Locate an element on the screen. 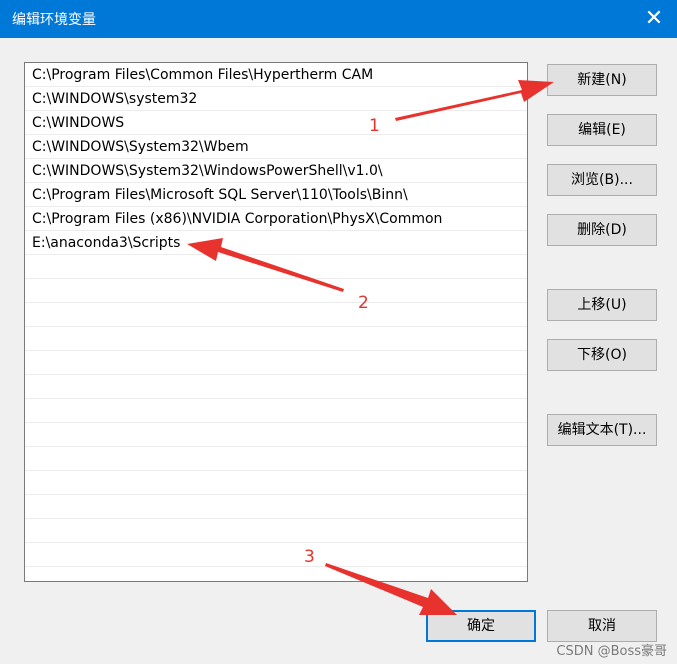  delete-button: 删除(D) is located at coordinates (602, 230).